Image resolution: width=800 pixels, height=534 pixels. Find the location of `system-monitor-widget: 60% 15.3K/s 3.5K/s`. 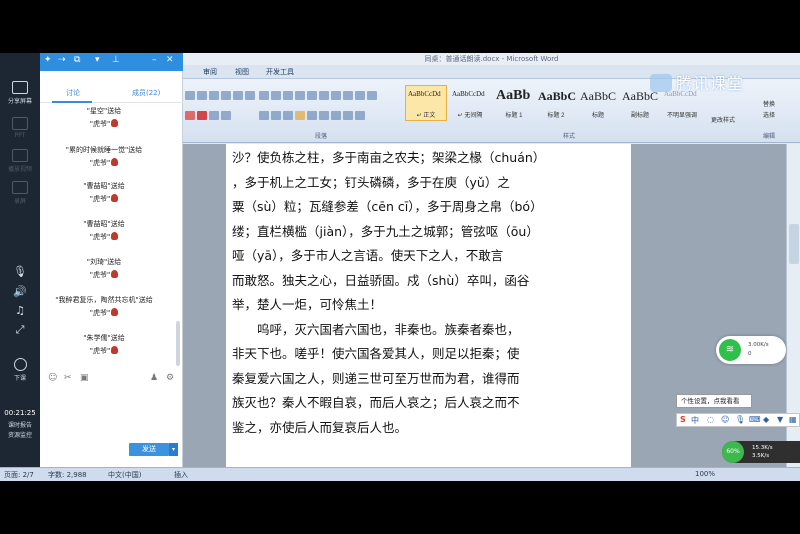

system-monitor-widget: 60% 15.3K/s 3.5K/s is located at coordinates (761, 452).